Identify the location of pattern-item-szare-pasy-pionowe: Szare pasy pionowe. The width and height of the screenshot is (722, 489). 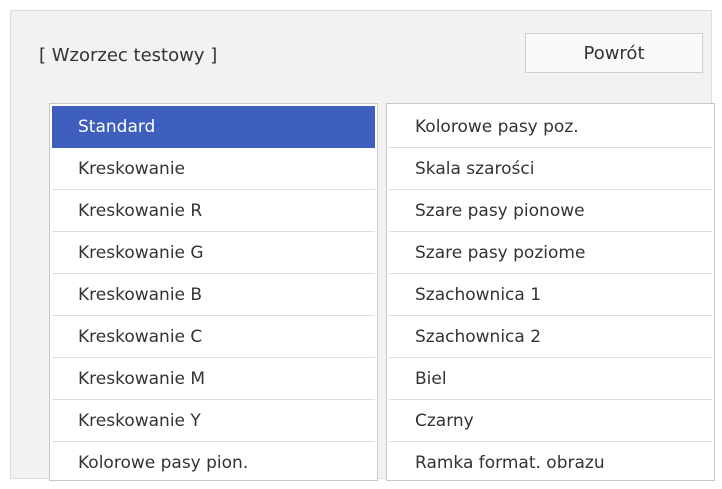
(550, 211).